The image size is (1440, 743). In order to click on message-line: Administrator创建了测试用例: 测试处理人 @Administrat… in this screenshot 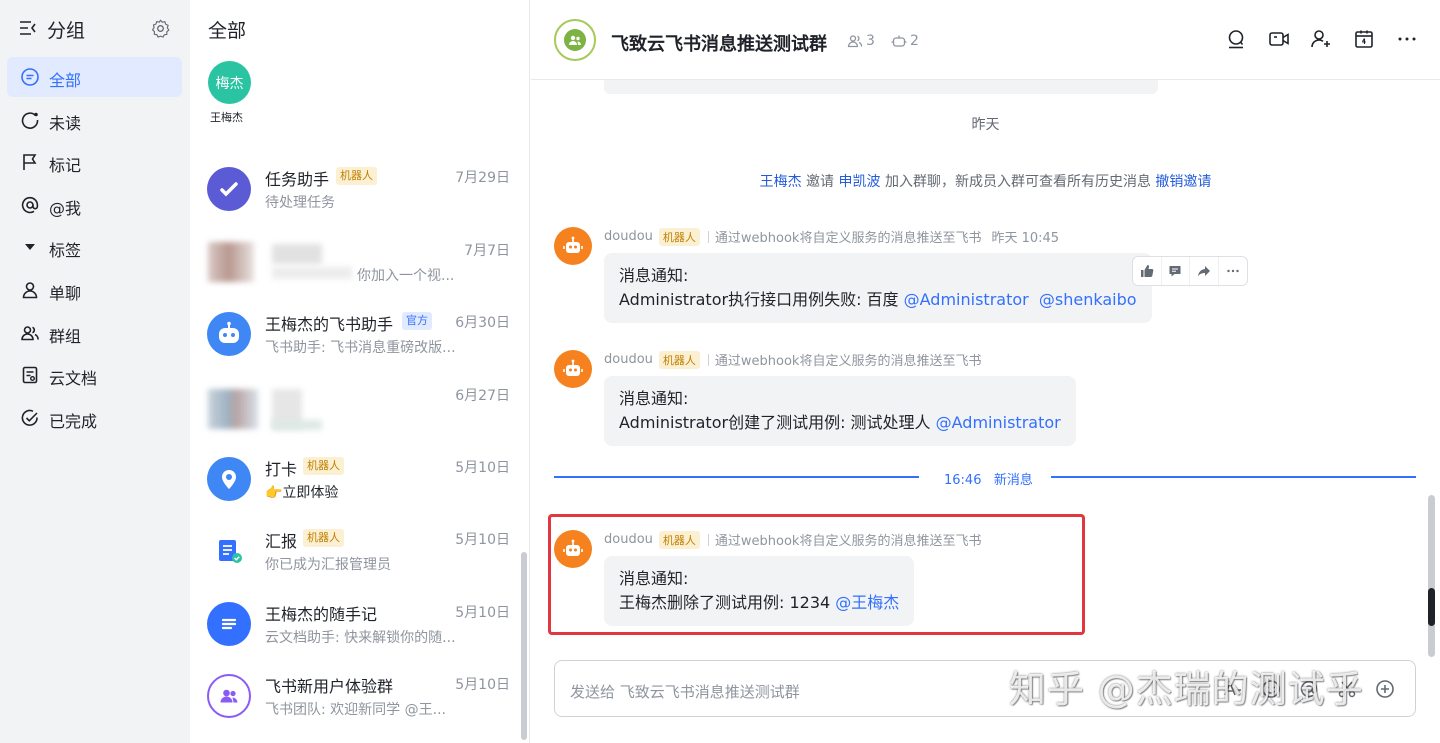, I will do `click(840, 423)`.